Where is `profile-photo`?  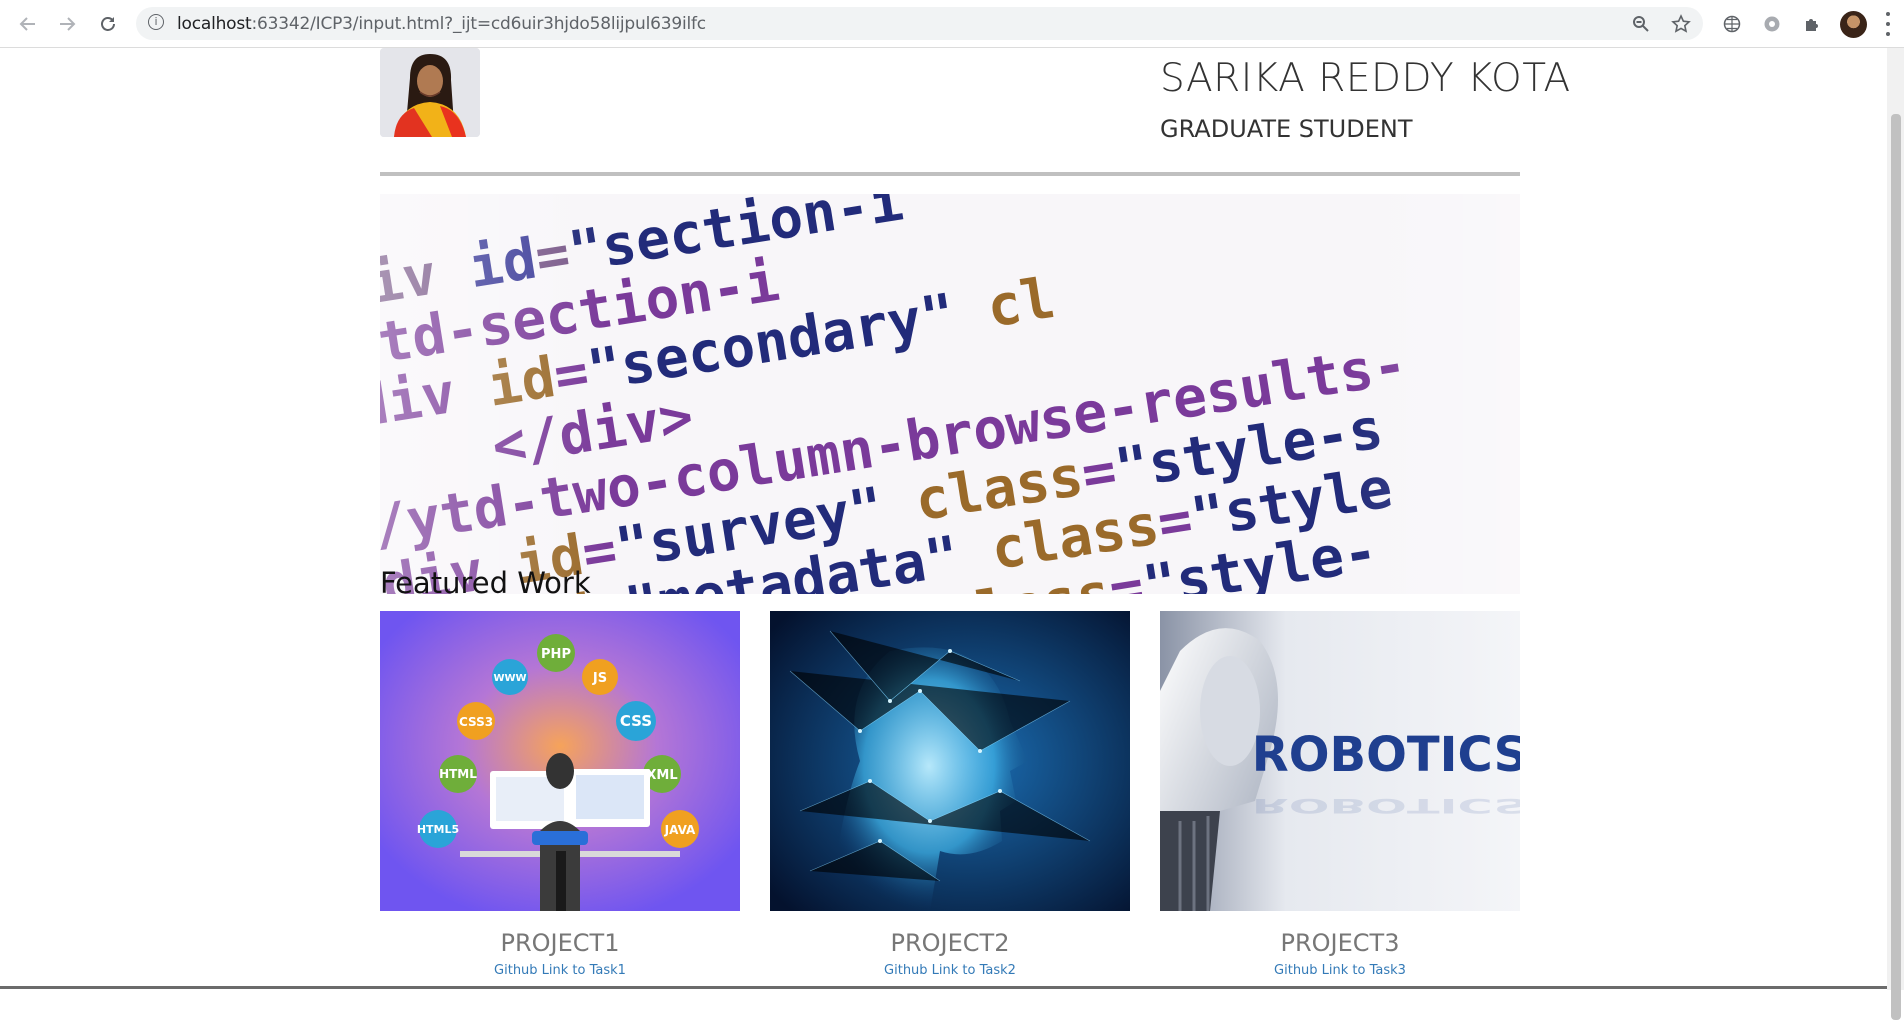
profile-photo is located at coordinates (430, 92).